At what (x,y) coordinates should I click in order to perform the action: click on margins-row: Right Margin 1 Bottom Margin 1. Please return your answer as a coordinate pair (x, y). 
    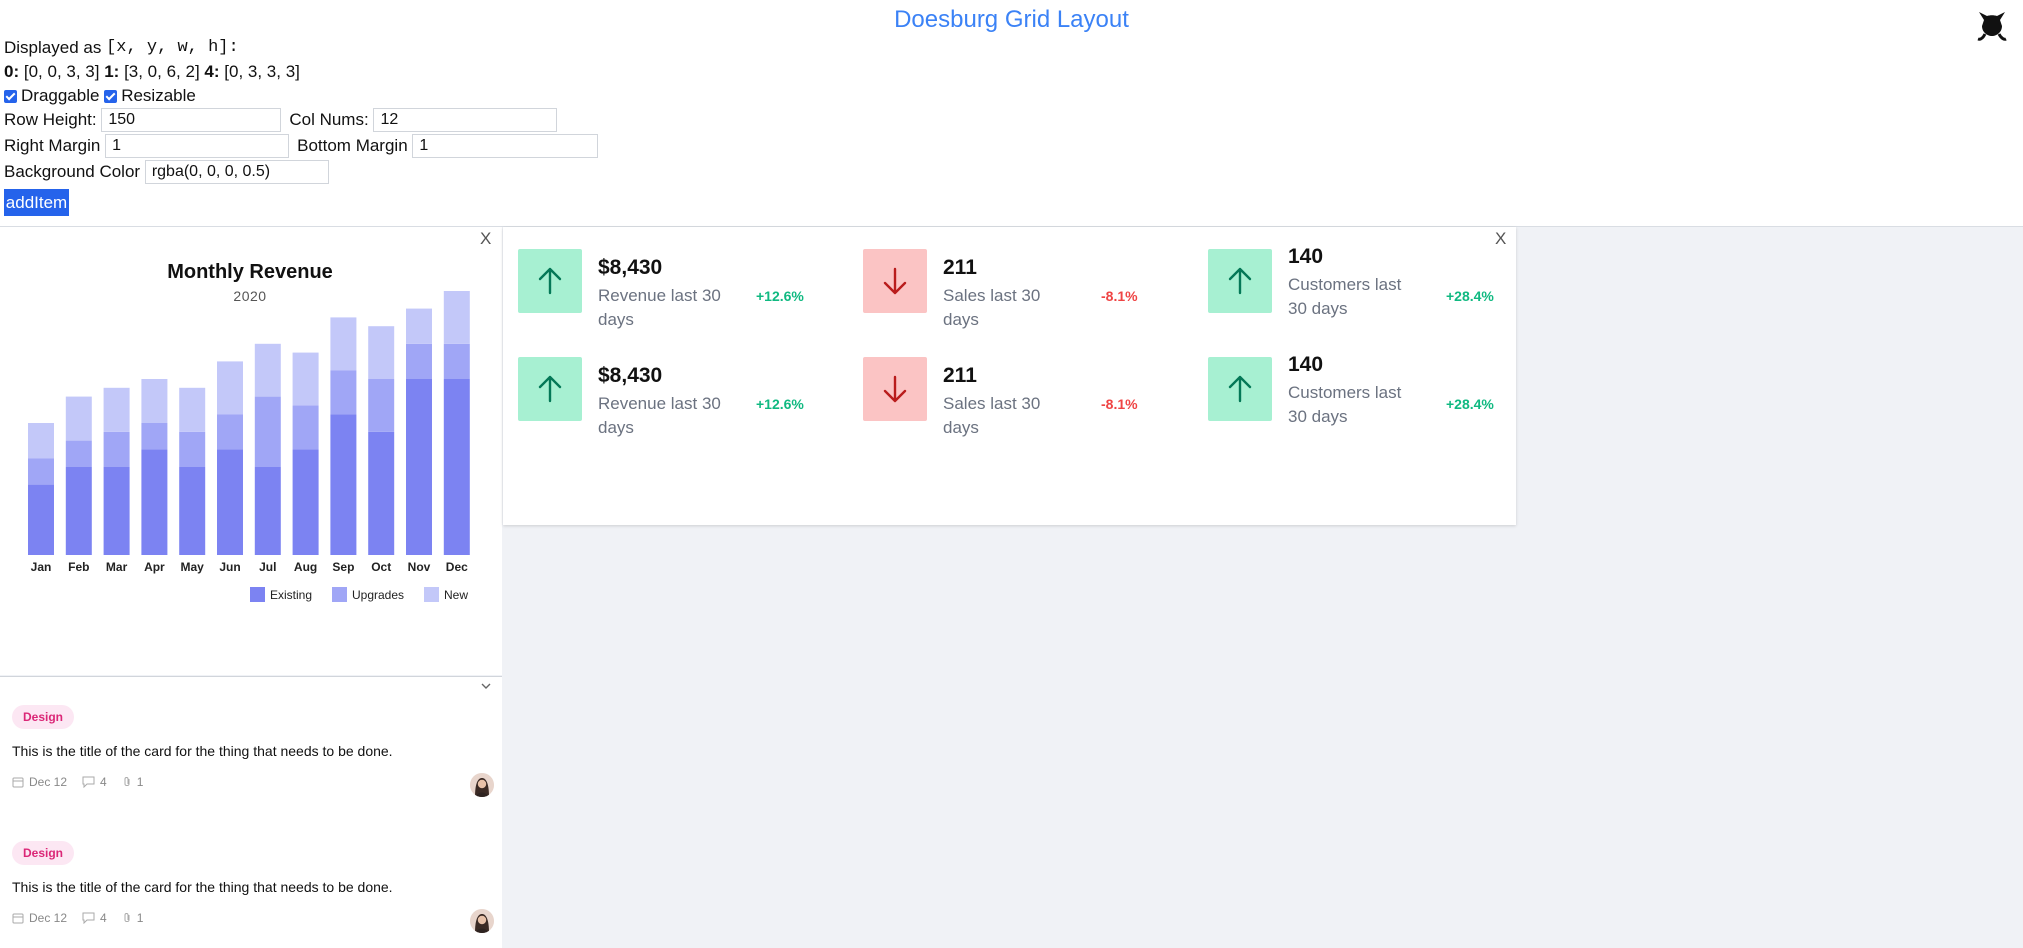
    Looking at the image, I should click on (301, 146).